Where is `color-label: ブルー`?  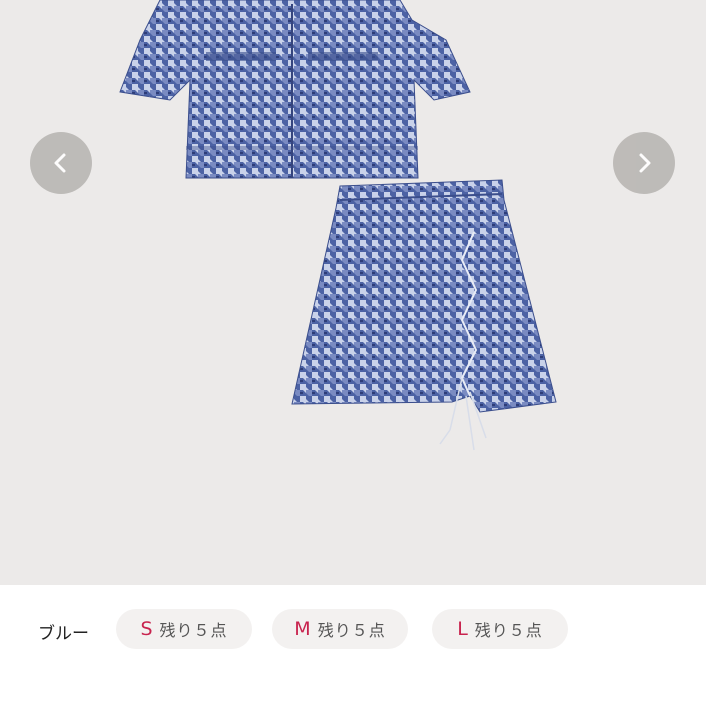
color-label: ブルー is located at coordinates (63, 634).